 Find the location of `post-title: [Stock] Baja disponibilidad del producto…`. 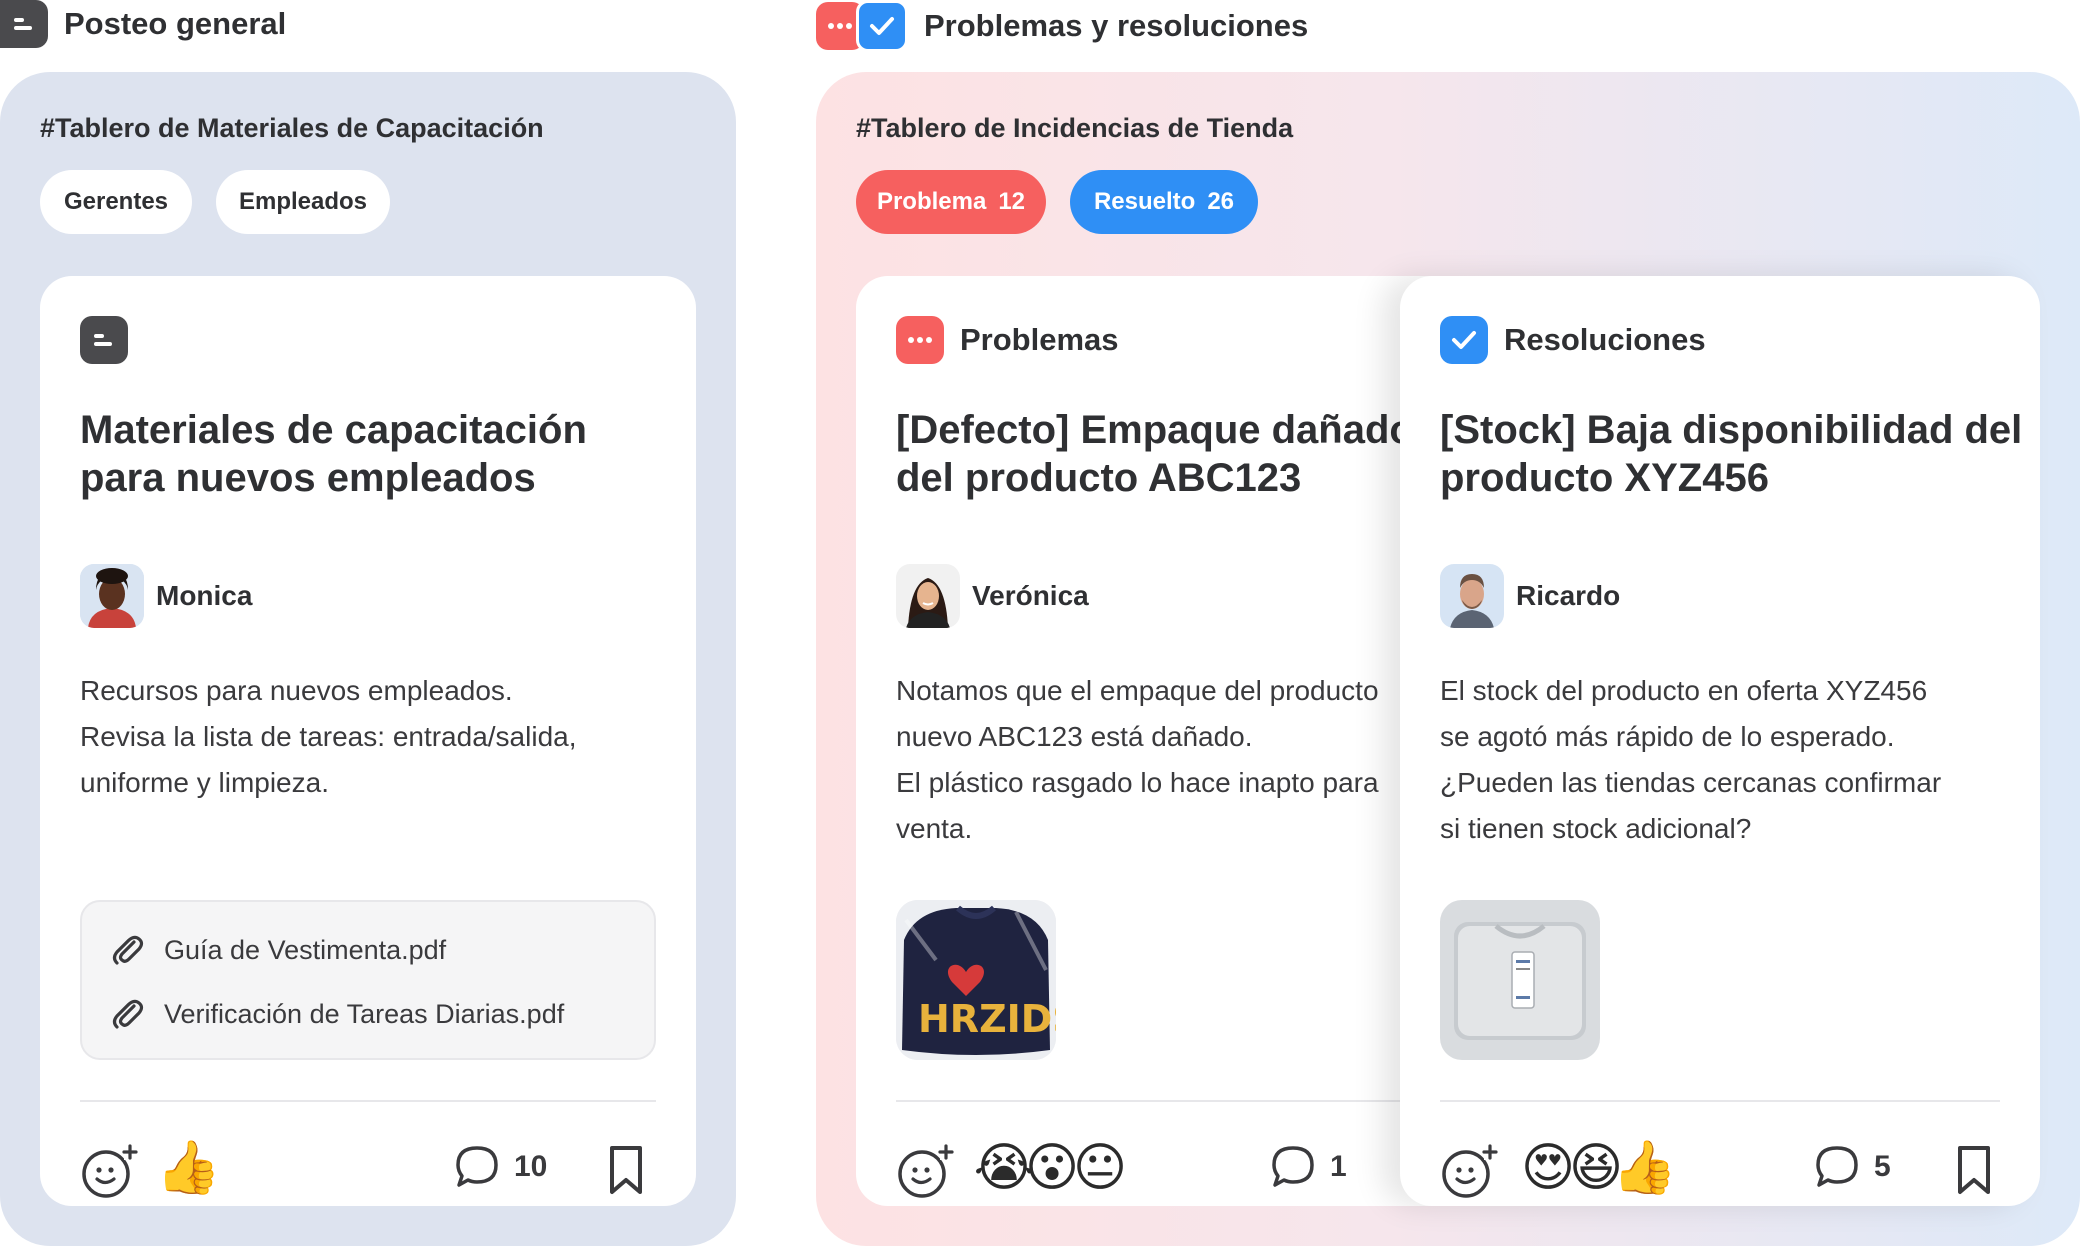

post-title: [Stock] Baja disponibilidad del producto… is located at coordinates (1731, 454).